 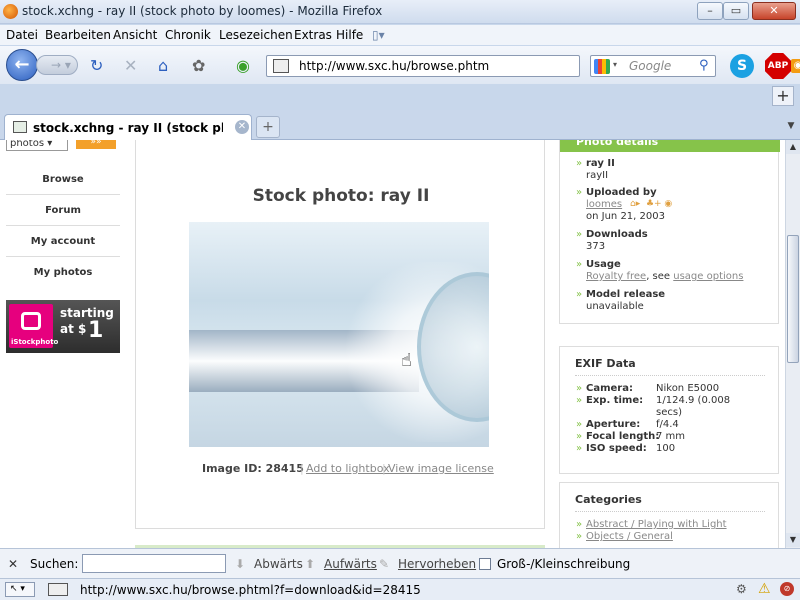 What do you see at coordinates (629, 536) in the screenshot?
I see `category-link: Objects / General` at bounding box center [629, 536].